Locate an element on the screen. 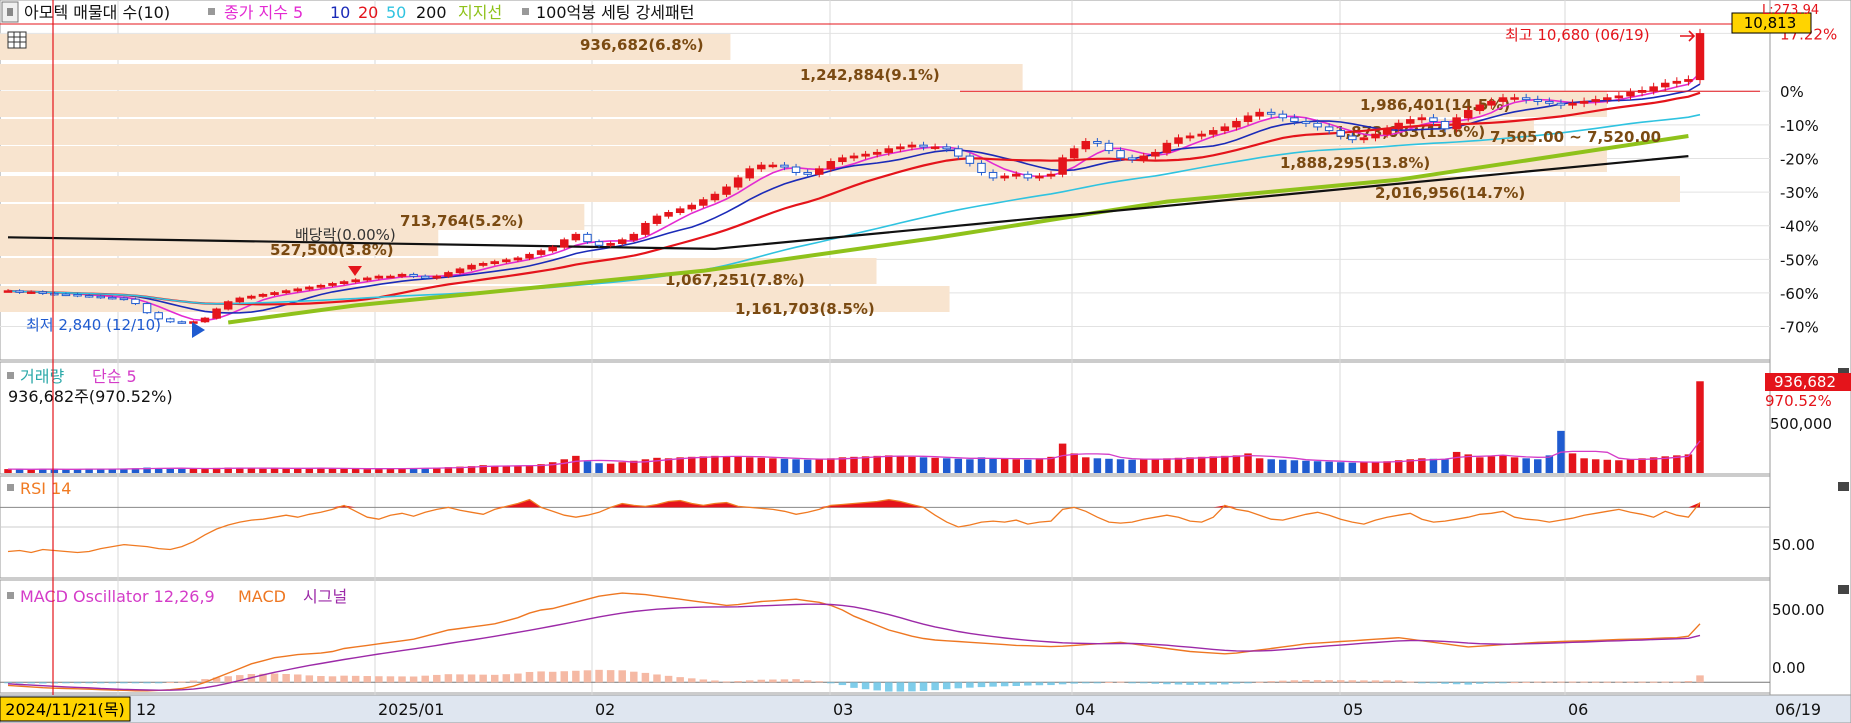 The width and height of the screenshot is (1851, 723). legend-pattern: 100억봉 세팅 강세패턴 is located at coordinates (615, 12).